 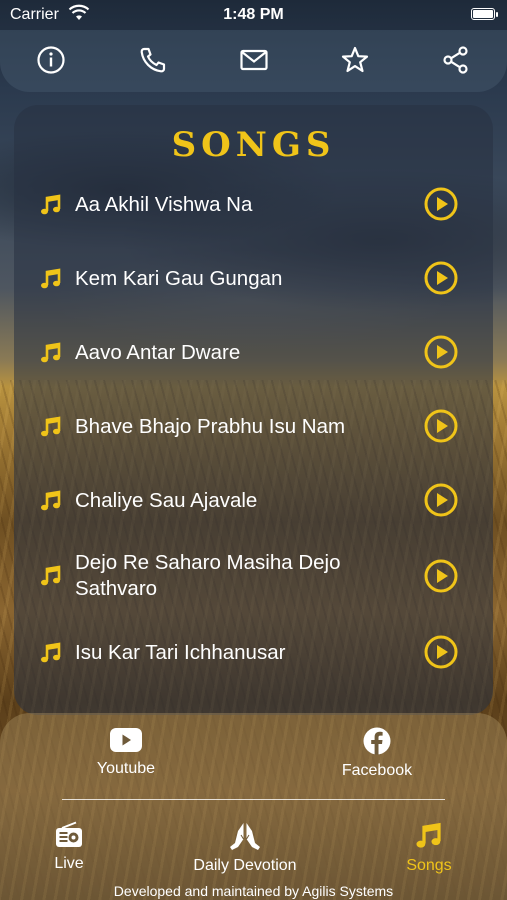 I want to click on youtube-label: Youtube, so click(x=126, y=768).